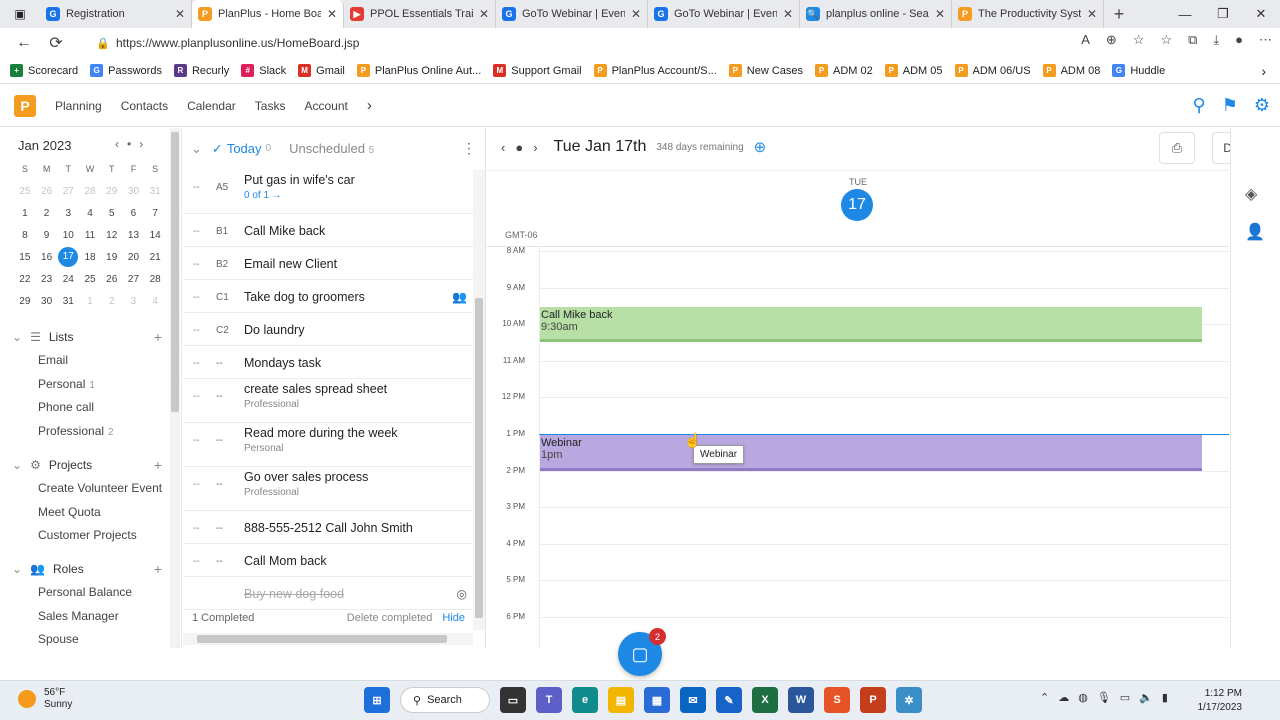  What do you see at coordinates (321, 70) in the screenshot?
I see `bookmark-item: M Gmail` at bounding box center [321, 70].